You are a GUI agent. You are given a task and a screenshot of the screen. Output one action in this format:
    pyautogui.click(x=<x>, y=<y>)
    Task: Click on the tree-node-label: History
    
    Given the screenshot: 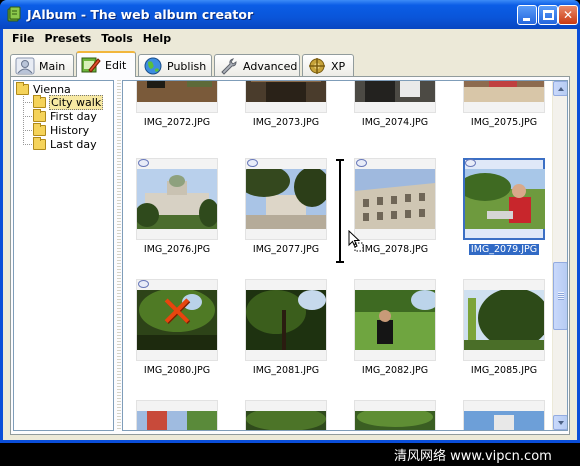 What is the action you would take?
    pyautogui.click(x=70, y=130)
    